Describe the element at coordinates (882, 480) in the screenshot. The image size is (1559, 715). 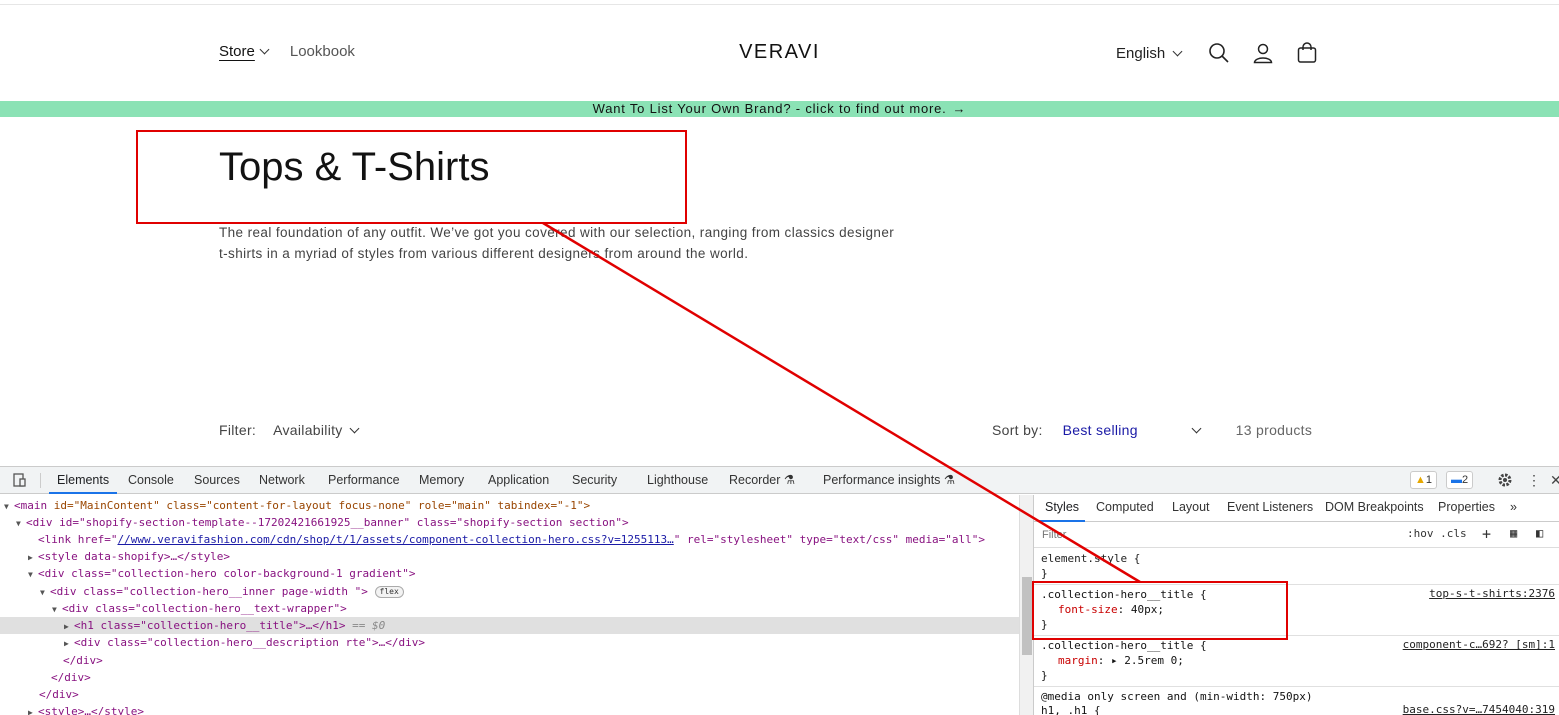
I see `tab-performance-insights-label: Performance insights` at that location.